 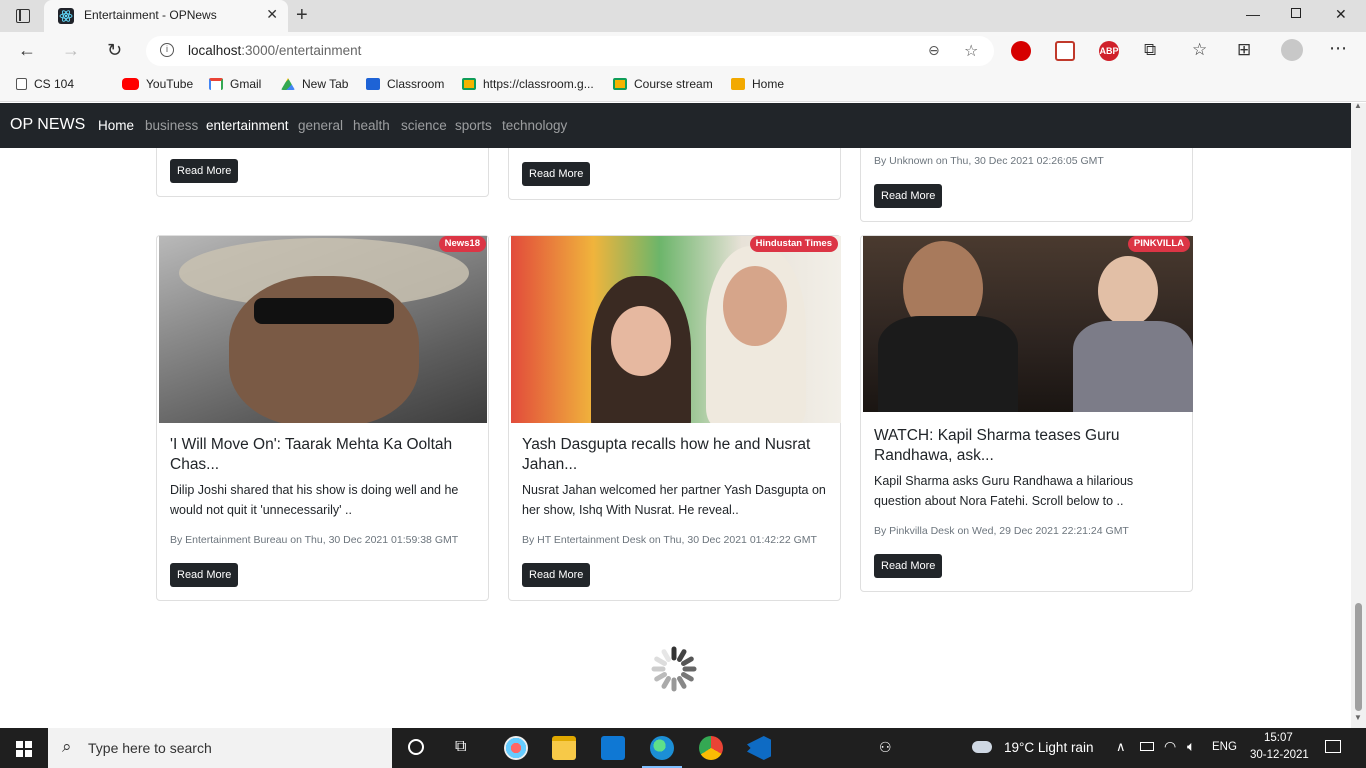 I want to click on source-badge: News18, so click(x=462, y=244).